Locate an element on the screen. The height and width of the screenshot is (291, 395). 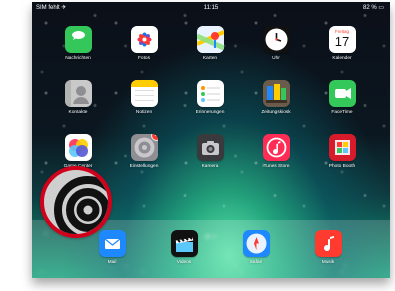
messages-glyph is located at coordinates (78, 35).